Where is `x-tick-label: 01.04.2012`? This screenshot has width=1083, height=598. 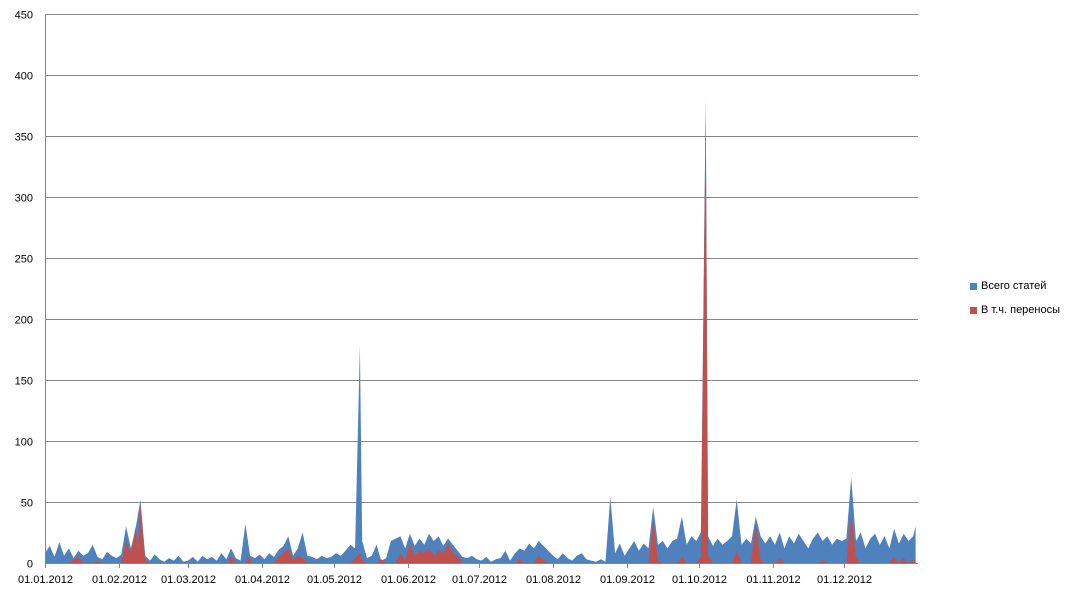 x-tick-label: 01.04.2012 is located at coordinates (262, 580).